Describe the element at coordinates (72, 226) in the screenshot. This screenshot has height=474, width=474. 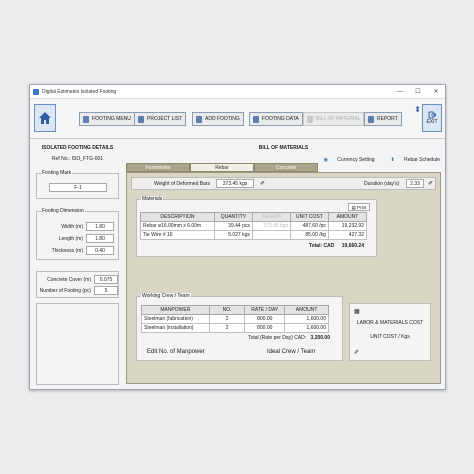
I see `width-label: Width (m)` at that location.